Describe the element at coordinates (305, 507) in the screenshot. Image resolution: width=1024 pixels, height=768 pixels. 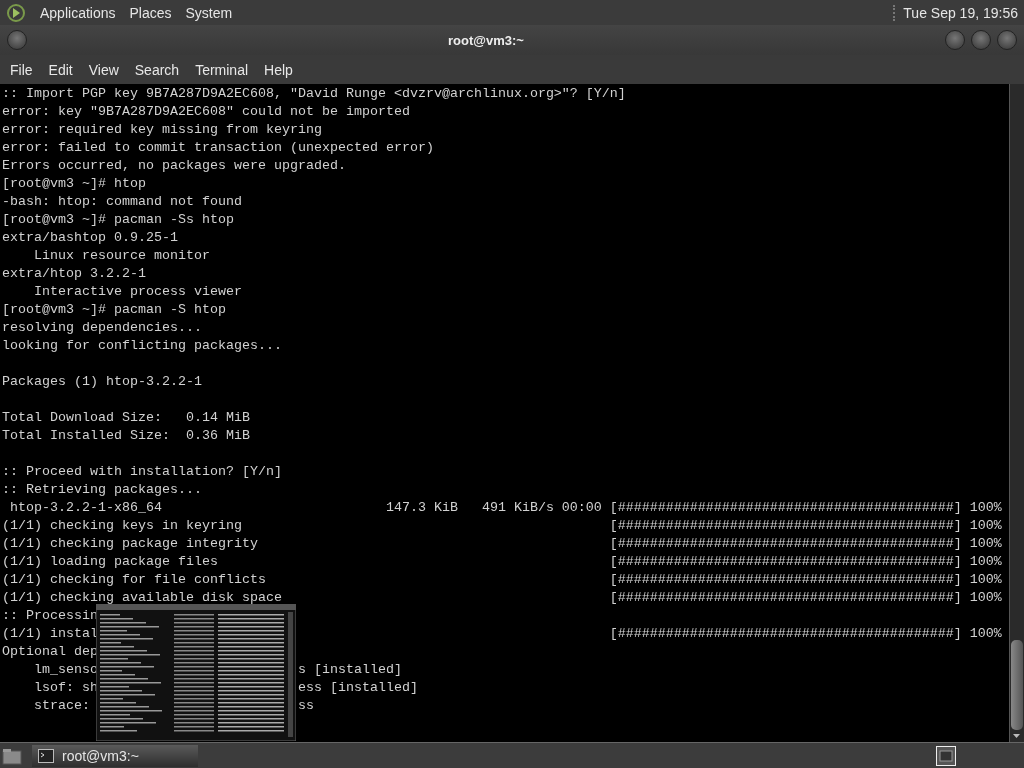
I see `terminal-line: htop-3.2.2-1-x86_64 147.3 KiB 491 KiB/s 00:00` at that location.